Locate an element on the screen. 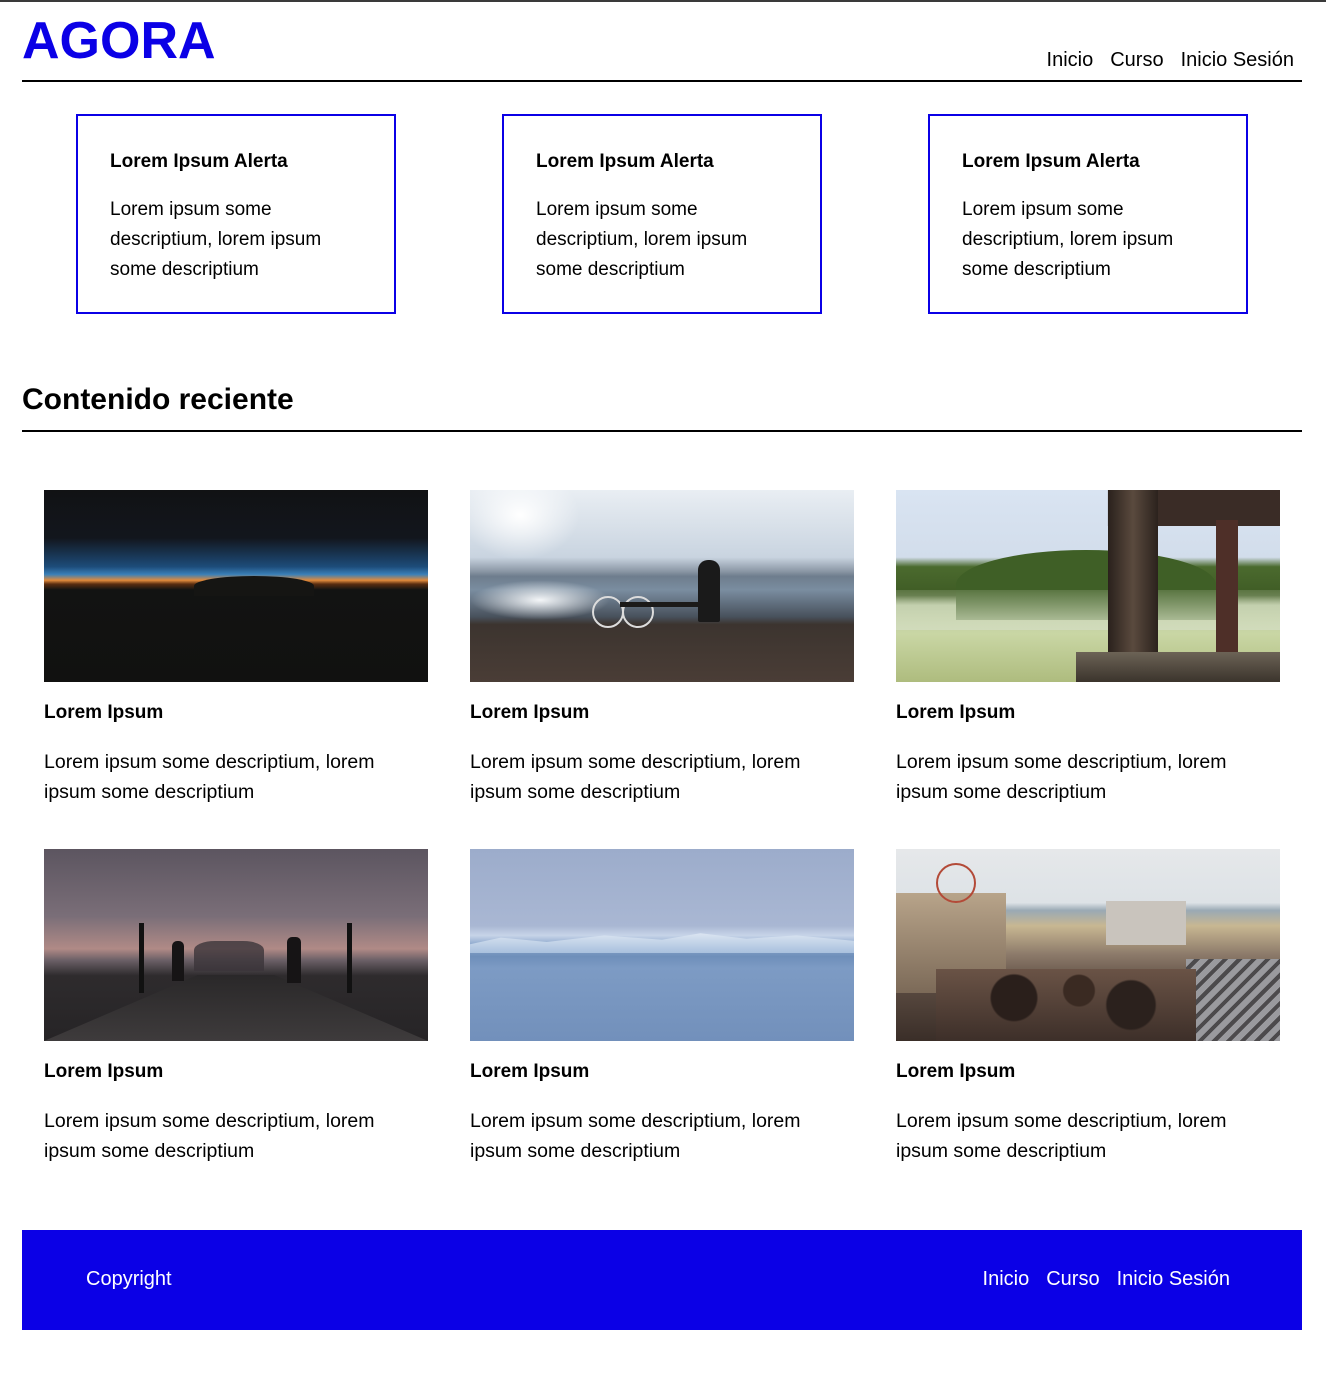  recent-section-header: Contenido reciente is located at coordinates (662, 406).